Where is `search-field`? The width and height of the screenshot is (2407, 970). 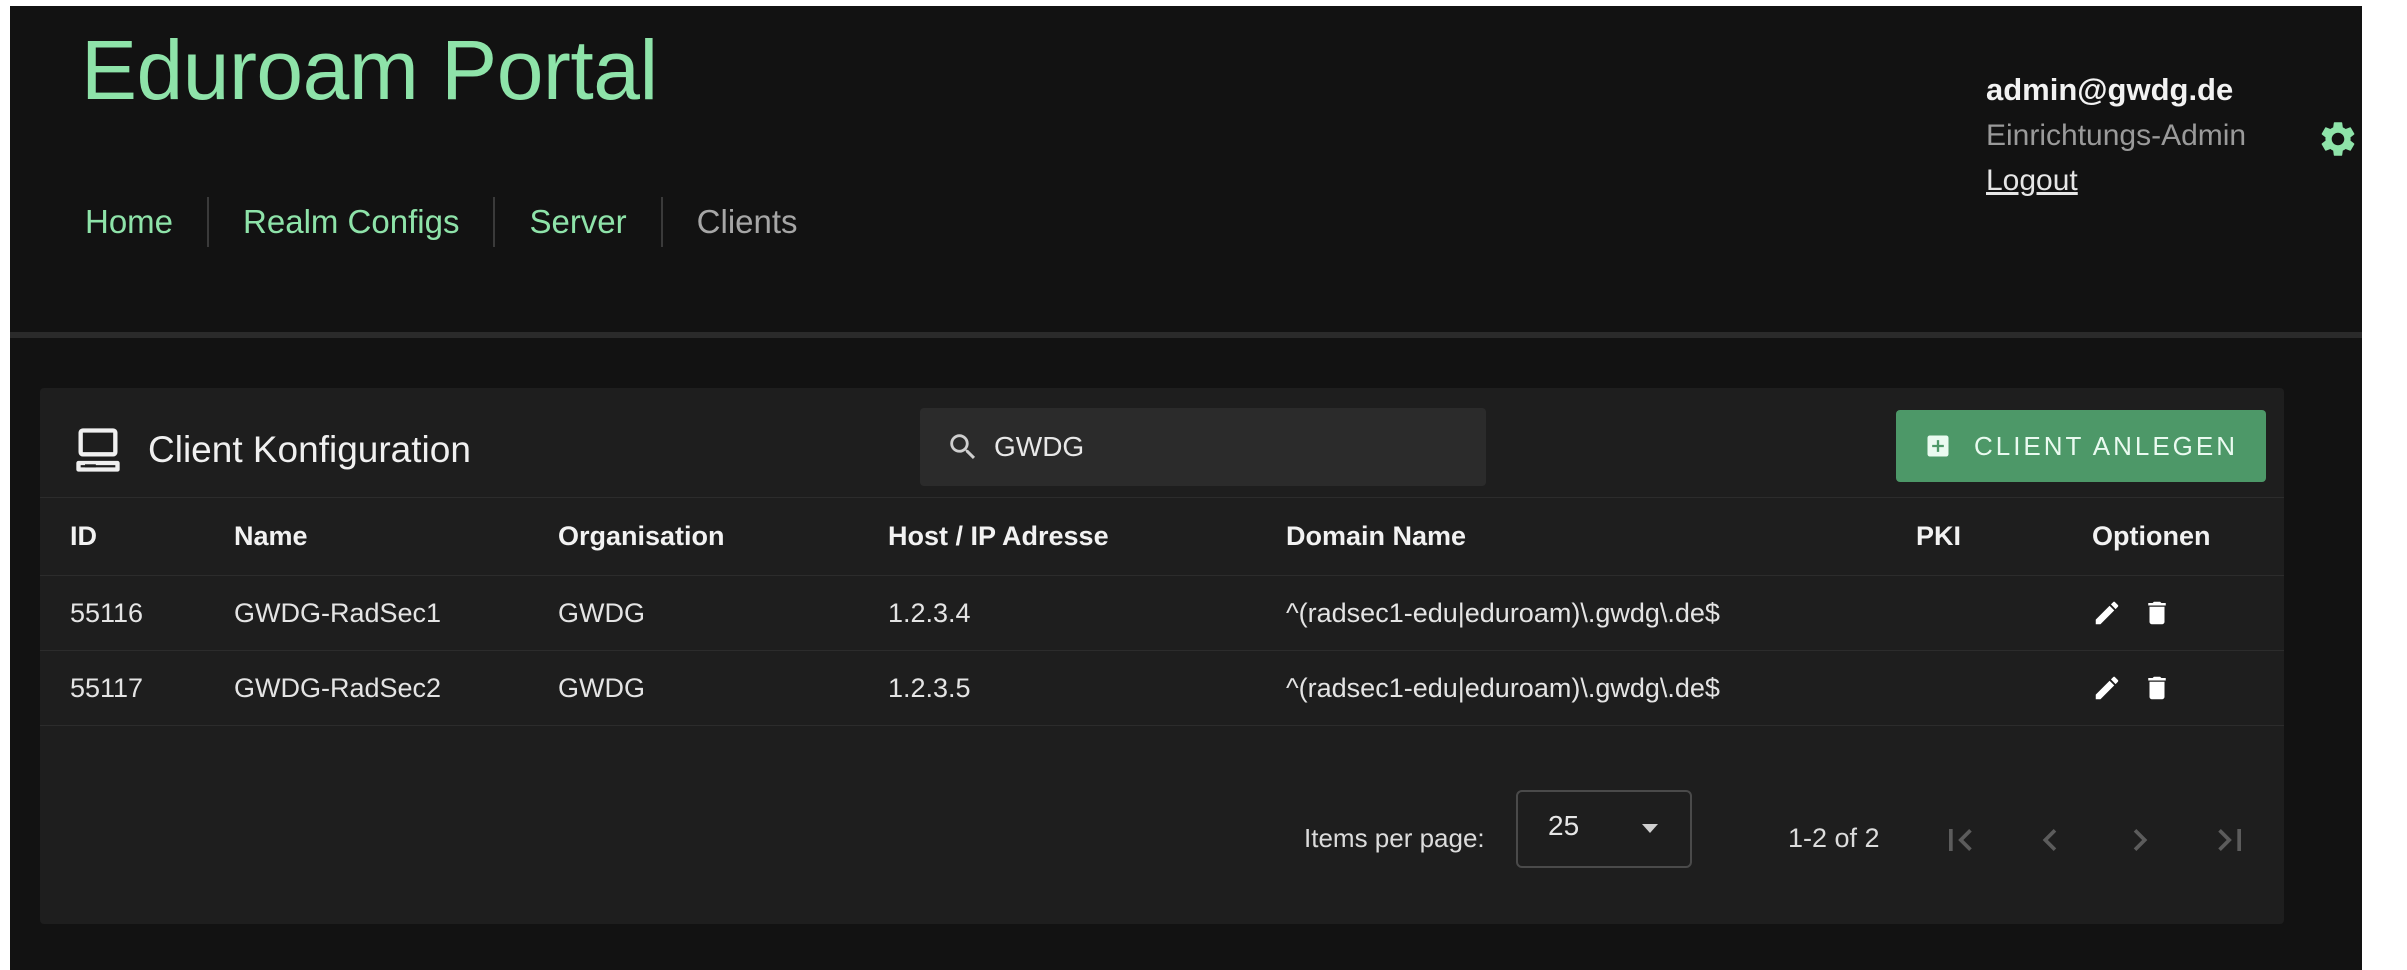
search-field is located at coordinates (1203, 447).